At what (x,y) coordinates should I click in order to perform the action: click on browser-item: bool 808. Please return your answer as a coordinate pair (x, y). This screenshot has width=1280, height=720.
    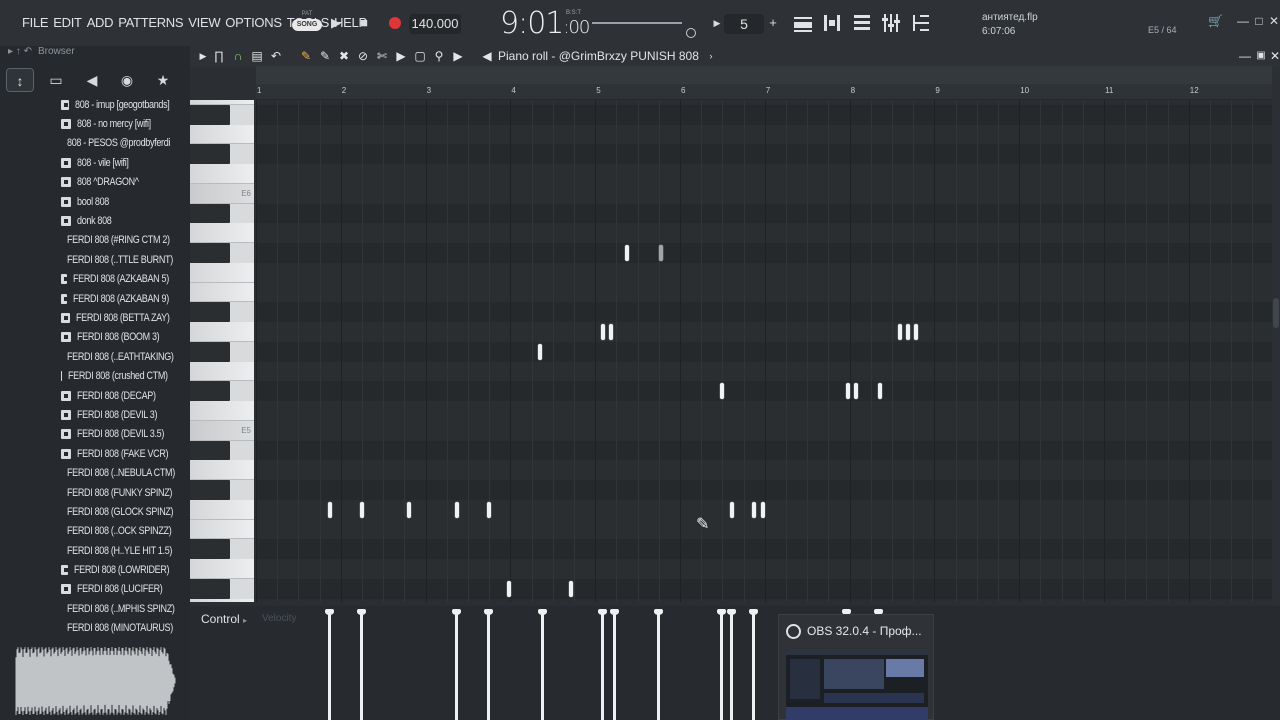
    Looking at the image, I should click on (95, 201).